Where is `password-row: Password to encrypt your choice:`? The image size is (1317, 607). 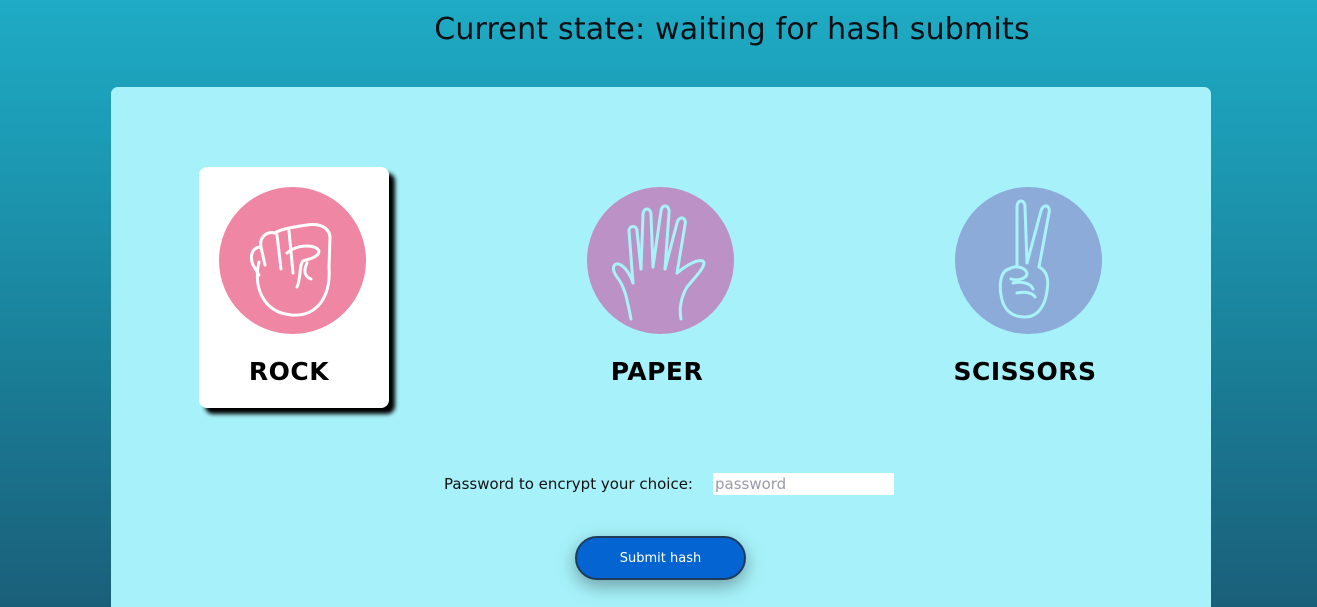 password-row: Password to encrypt your choice: is located at coordinates (669, 484).